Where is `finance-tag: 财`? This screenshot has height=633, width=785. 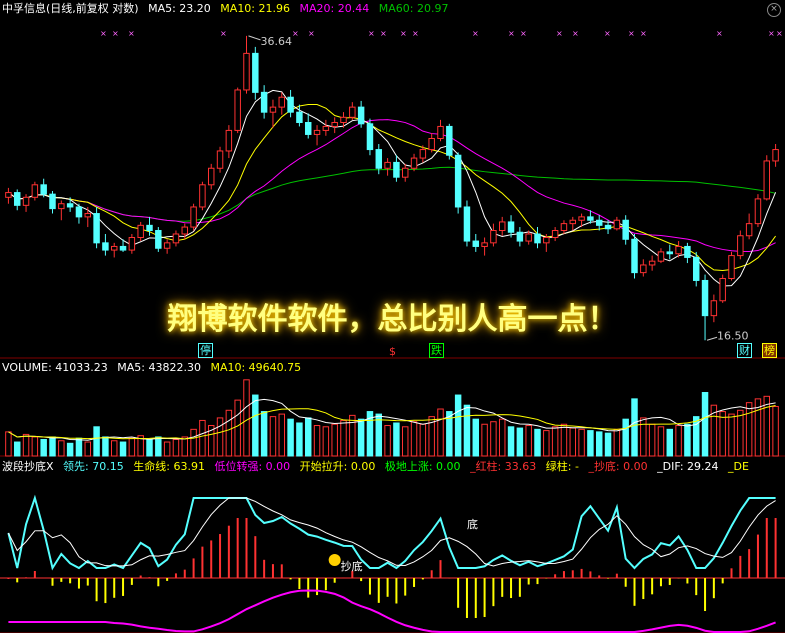 finance-tag: 财 is located at coordinates (744, 350).